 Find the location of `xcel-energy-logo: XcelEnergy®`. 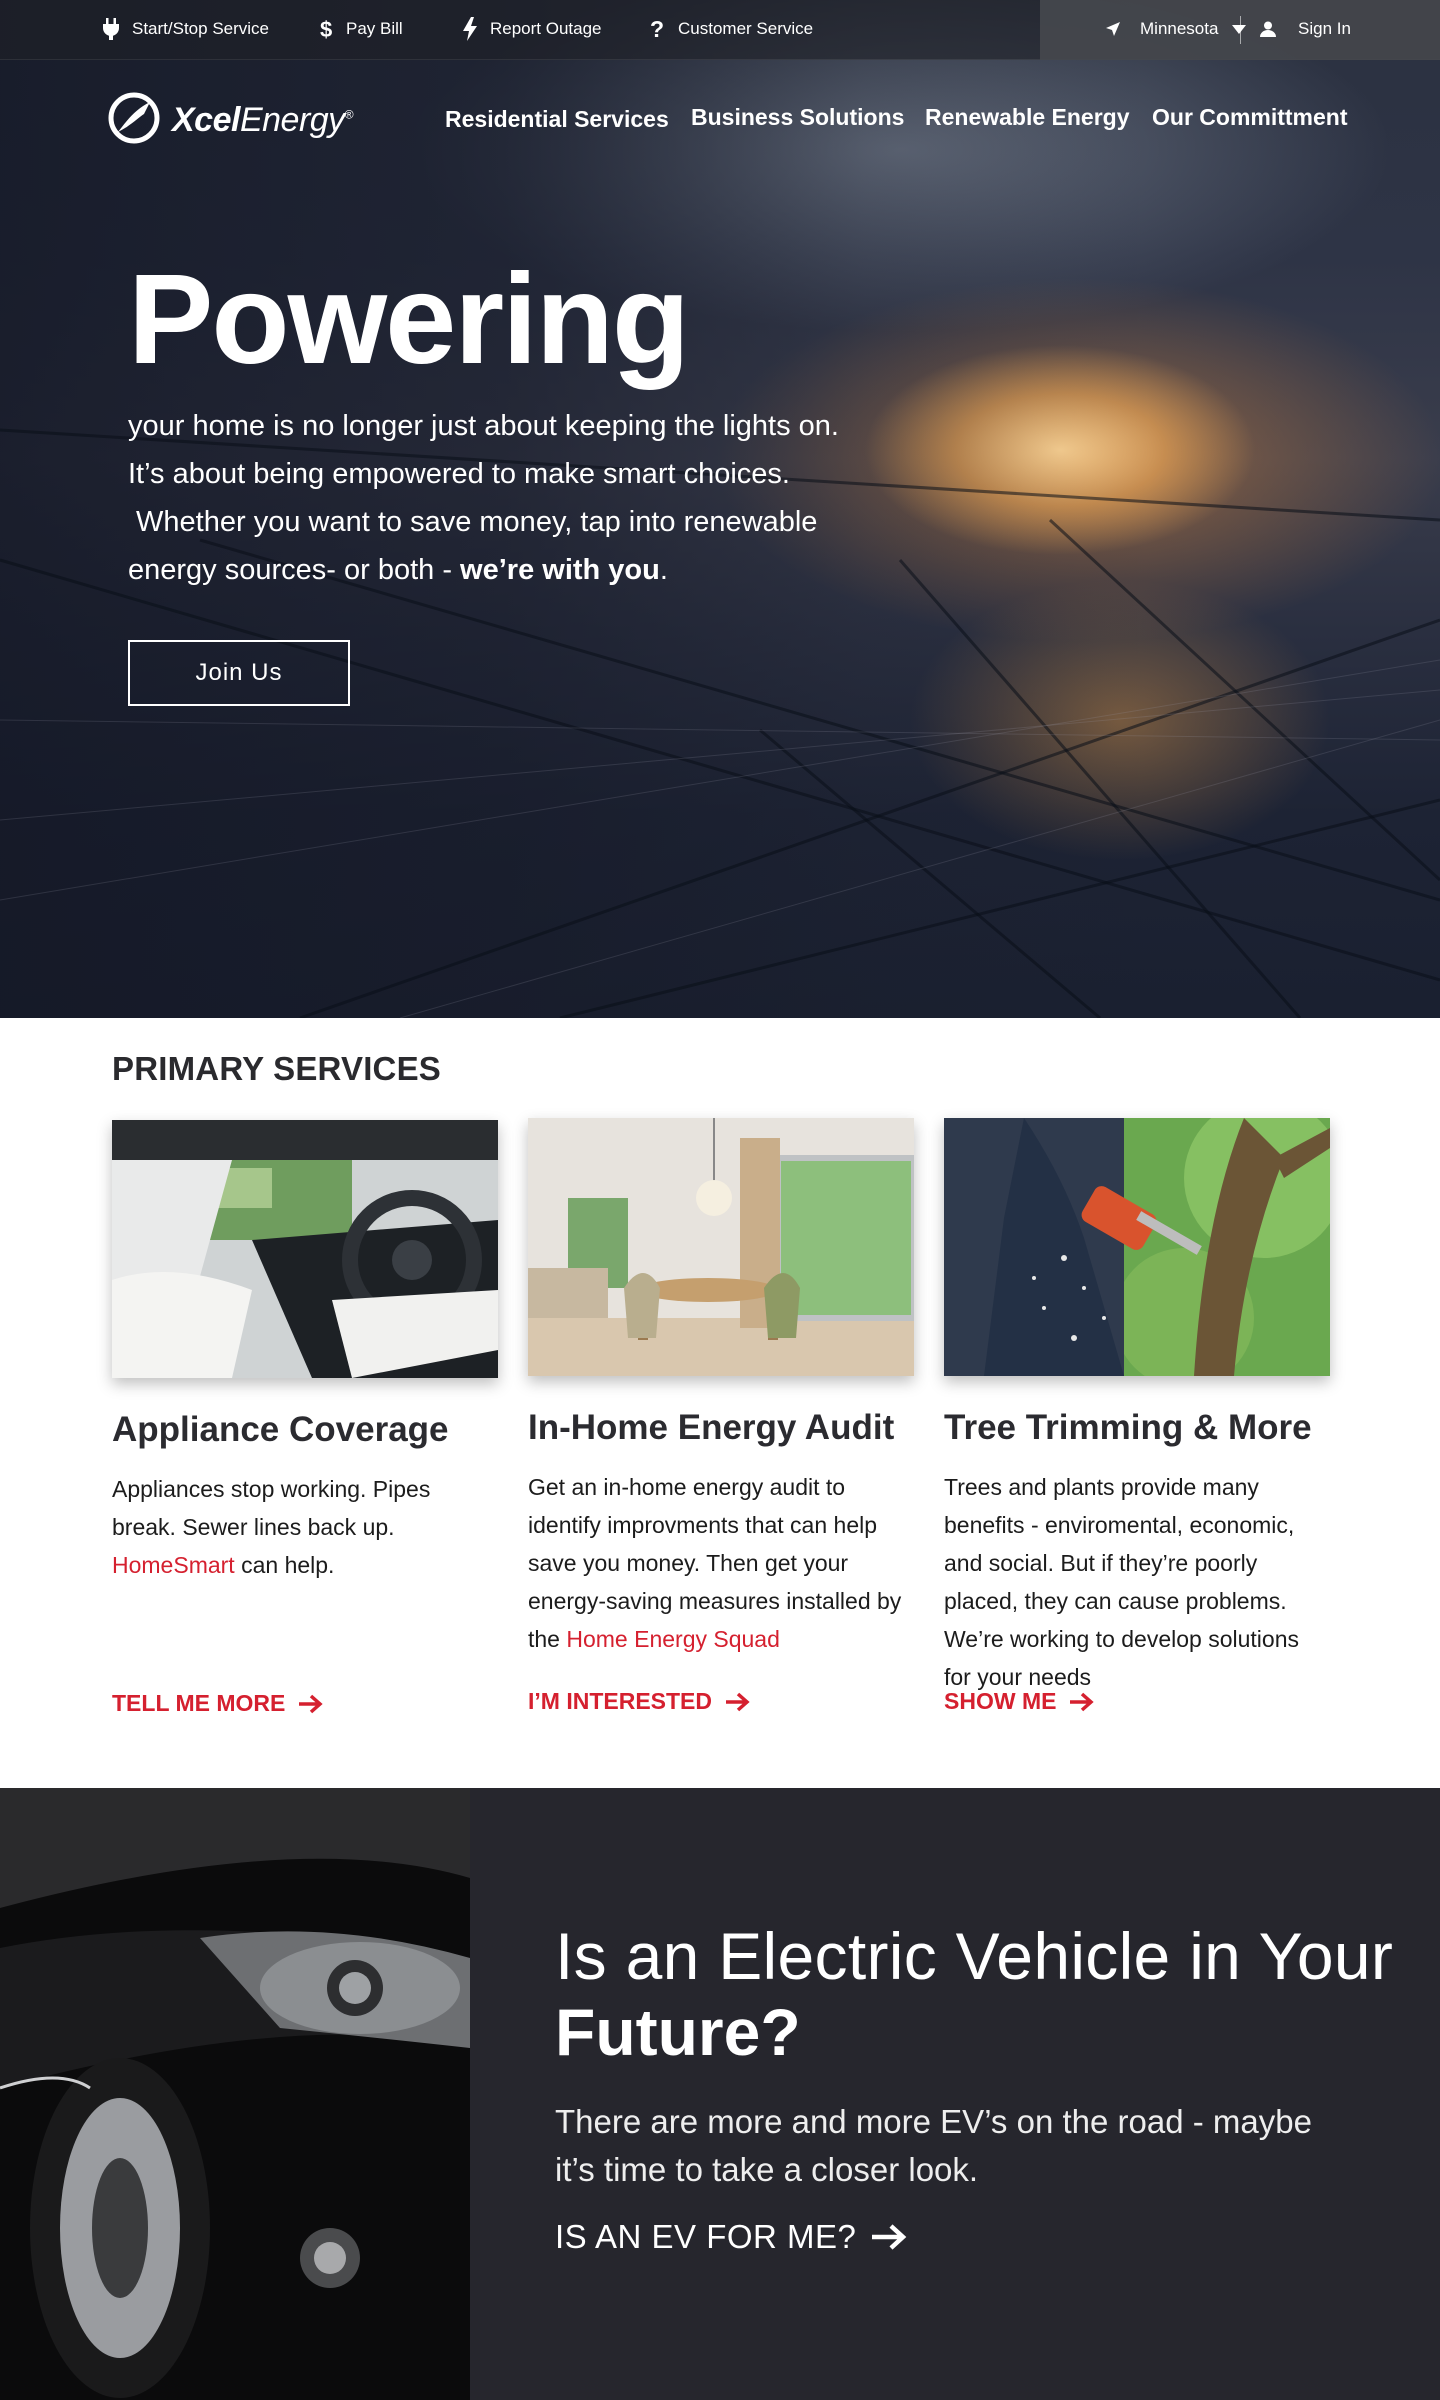

xcel-energy-logo: XcelEnergy® is located at coordinates (231, 120).